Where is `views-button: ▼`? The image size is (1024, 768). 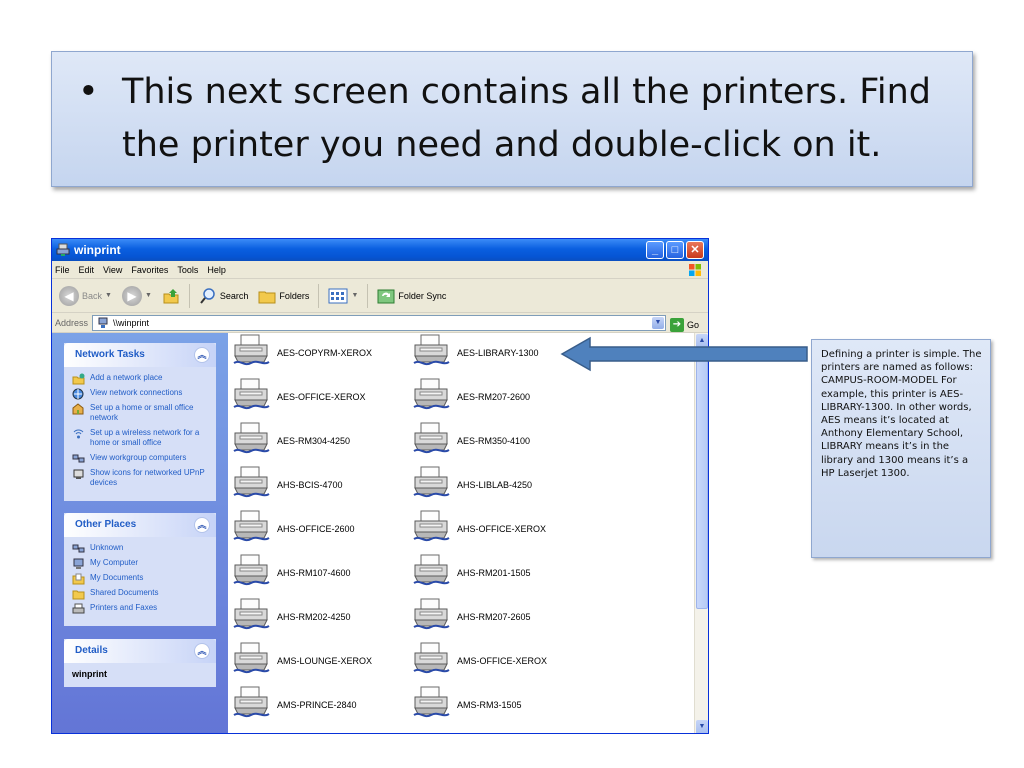 views-button: ▼ is located at coordinates (343, 296).